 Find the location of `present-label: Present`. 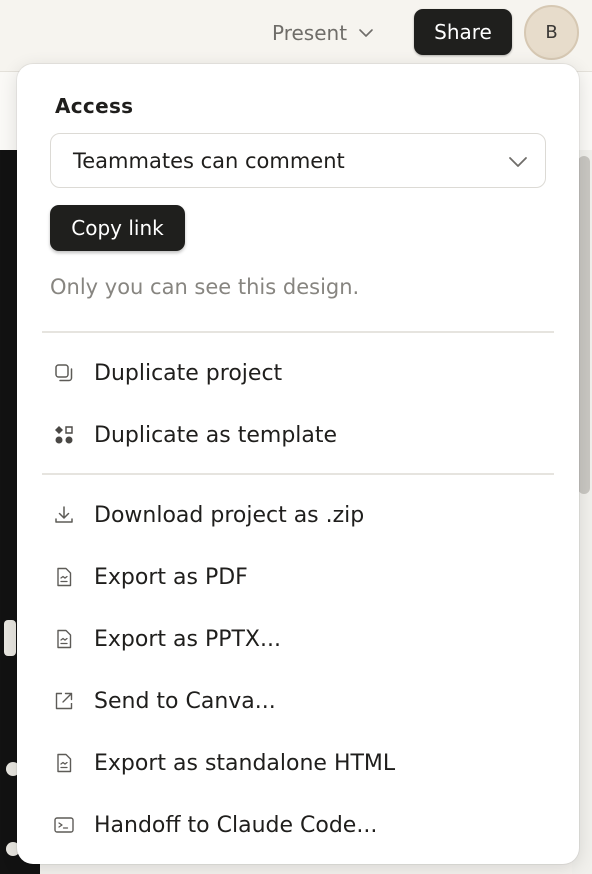

present-label: Present is located at coordinates (310, 33).